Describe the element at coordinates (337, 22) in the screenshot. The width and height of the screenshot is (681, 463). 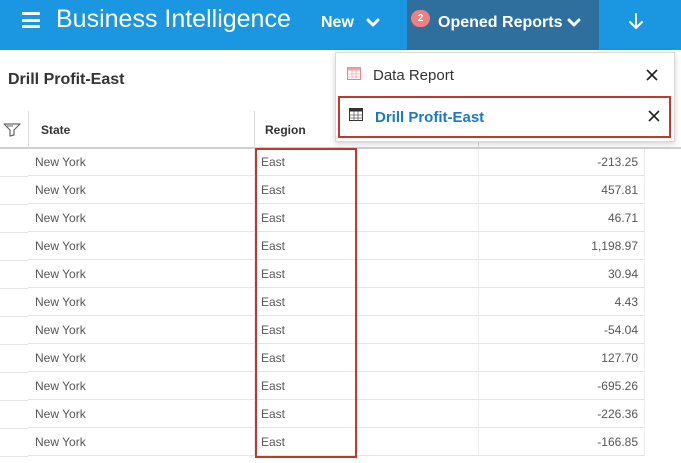
I see `new-menu-label: New` at that location.